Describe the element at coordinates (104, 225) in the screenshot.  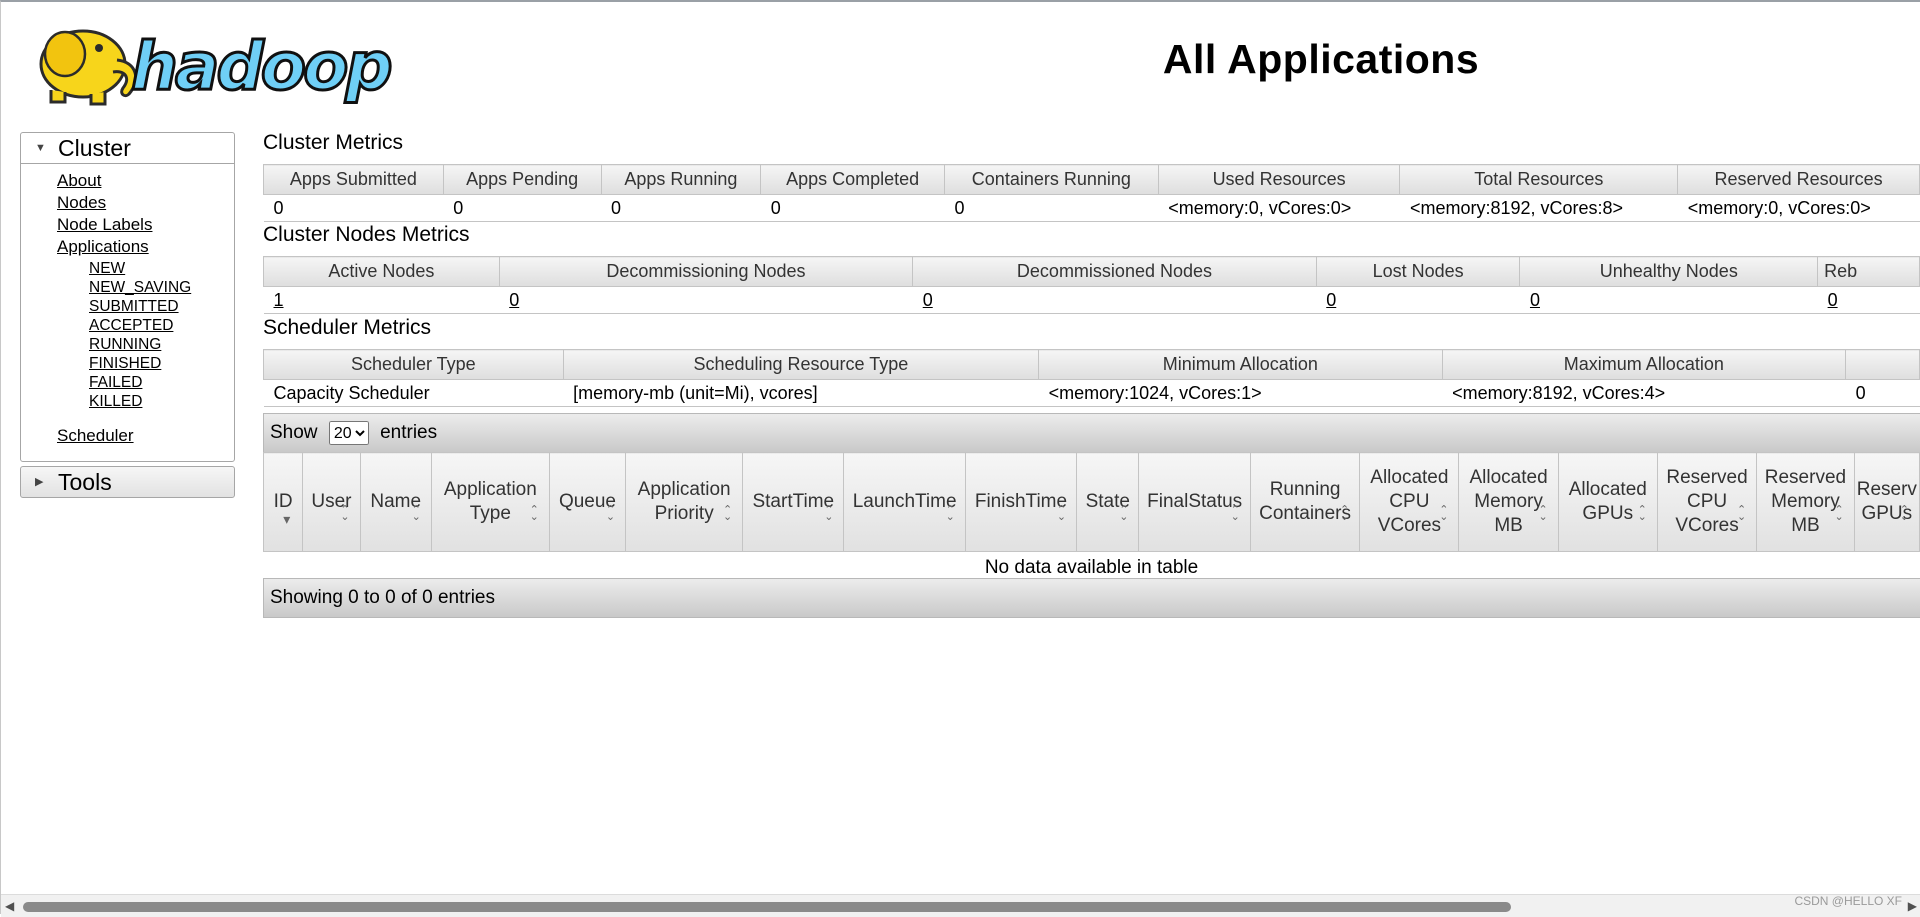
I see `nav-link-node-labels: Node Labels` at that location.